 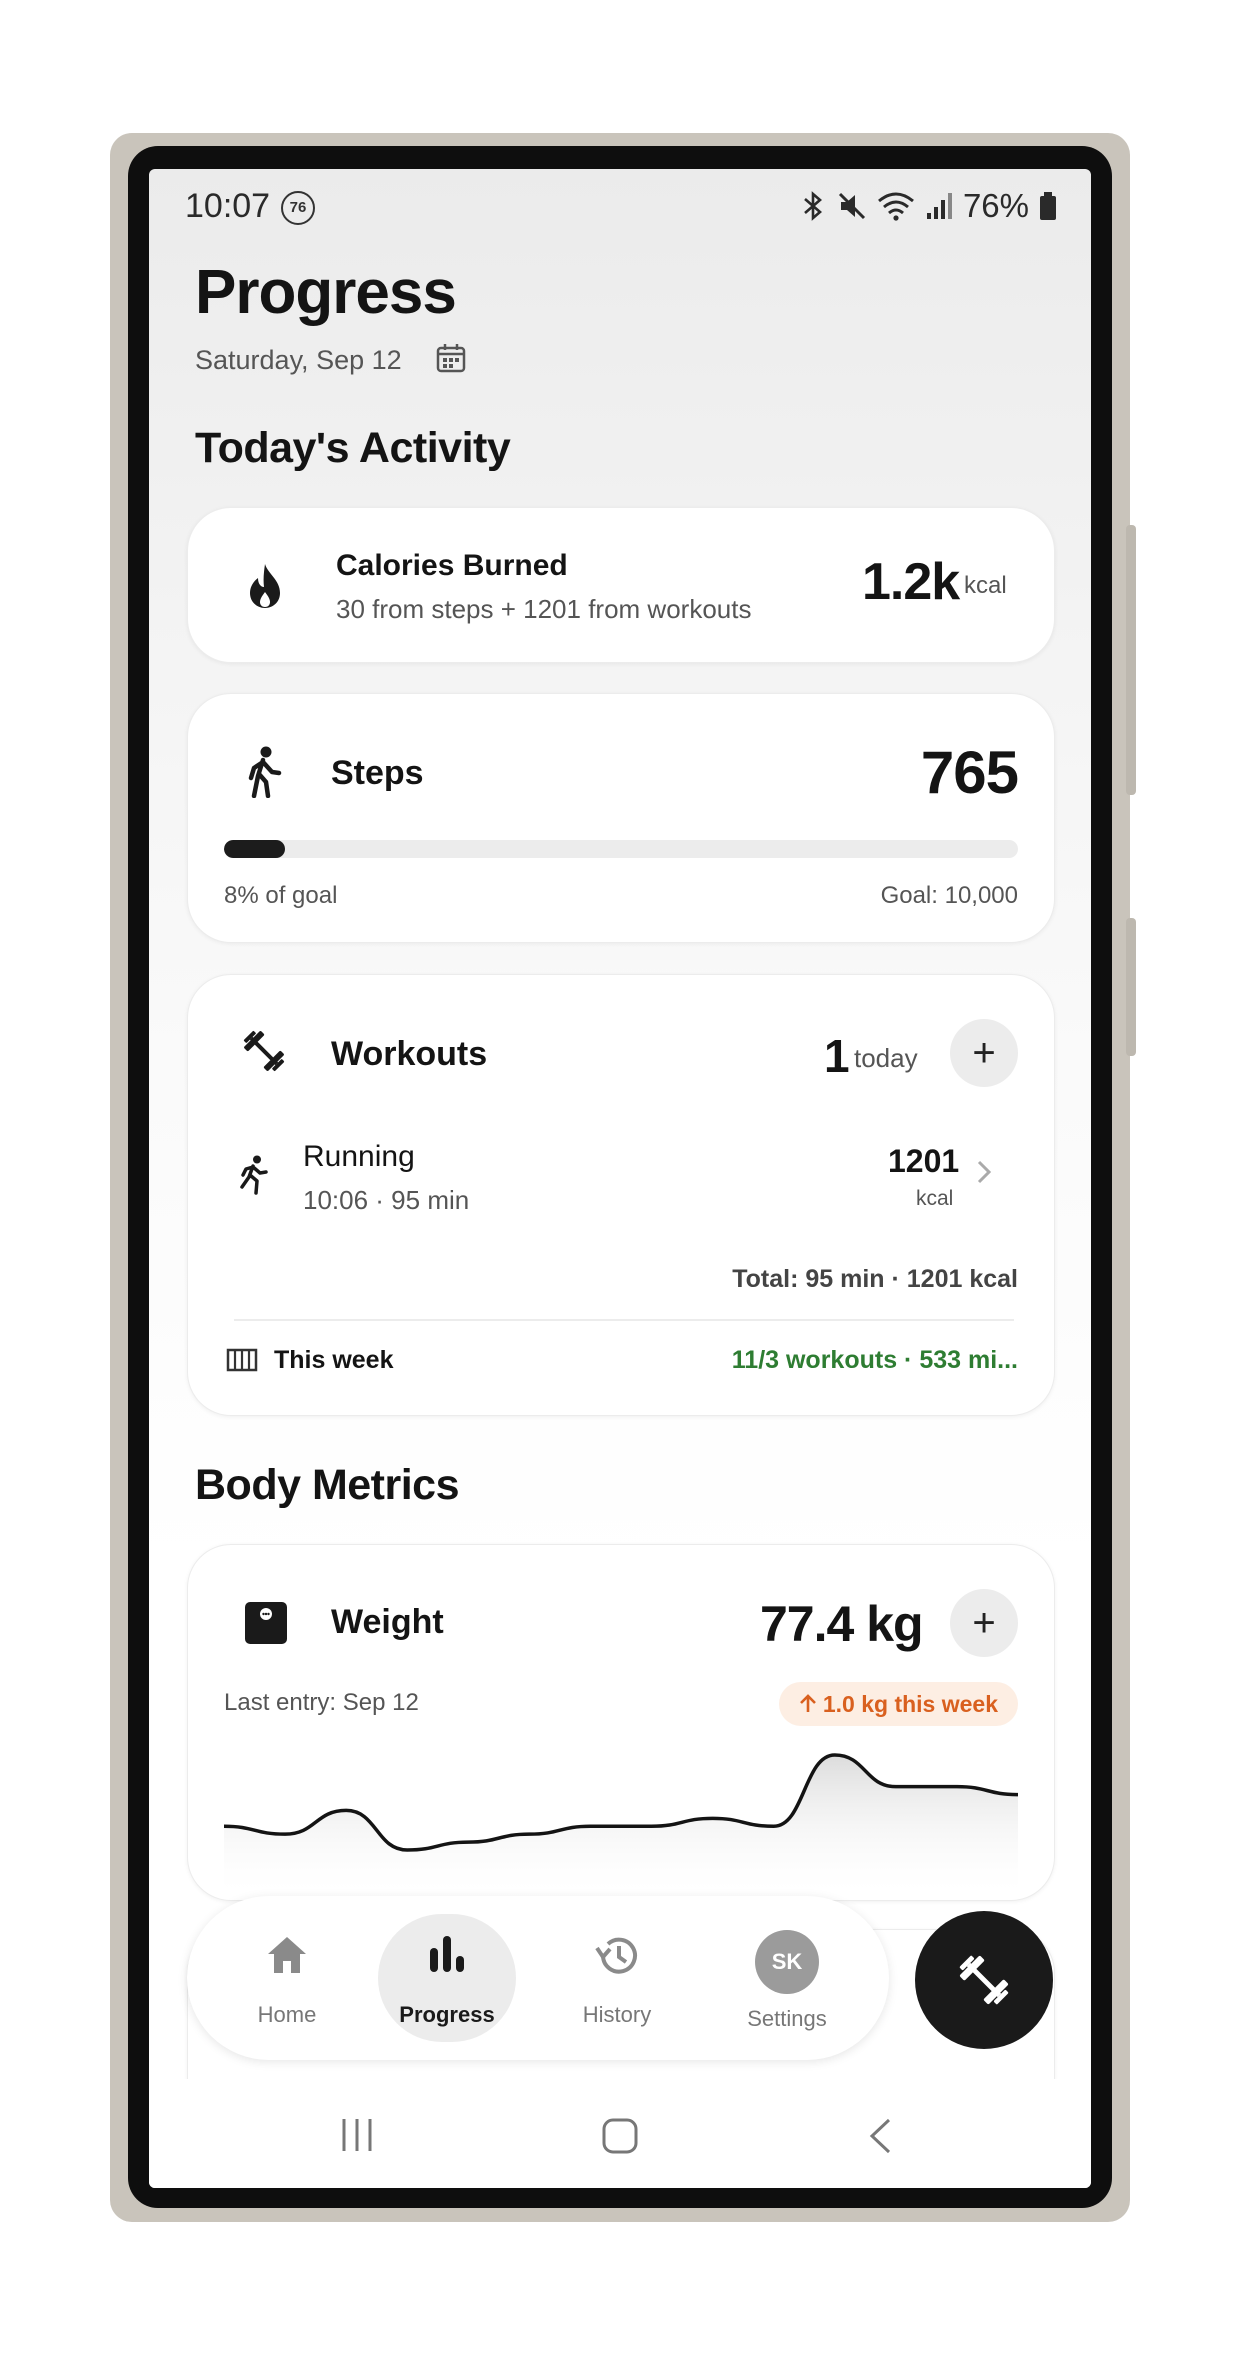 What do you see at coordinates (287, 2014) in the screenshot?
I see `nav-home-label: Home` at bounding box center [287, 2014].